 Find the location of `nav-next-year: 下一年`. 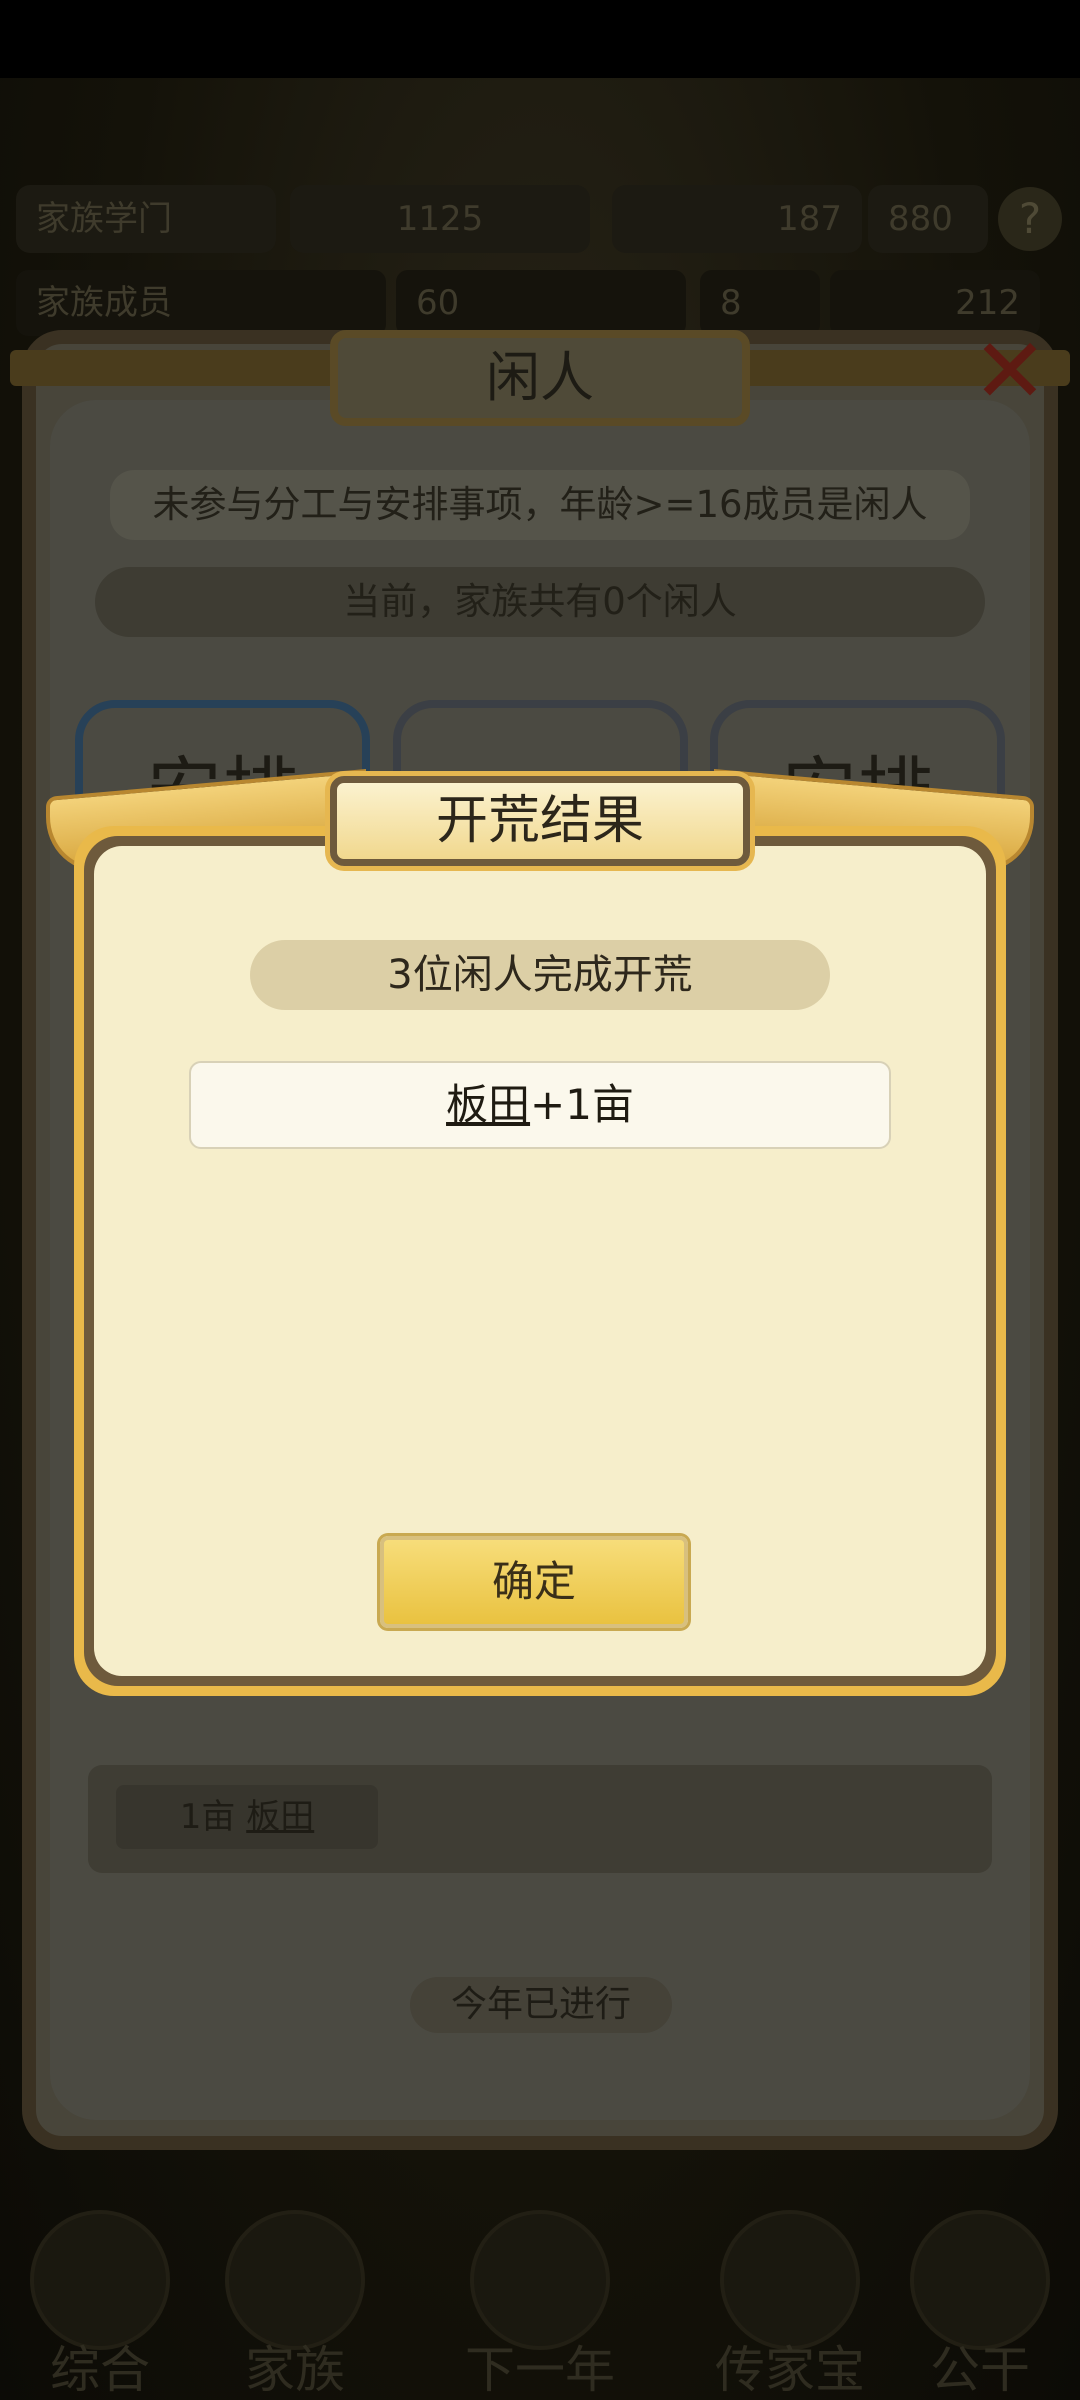

nav-next-year: 下一年 is located at coordinates (540, 2305).